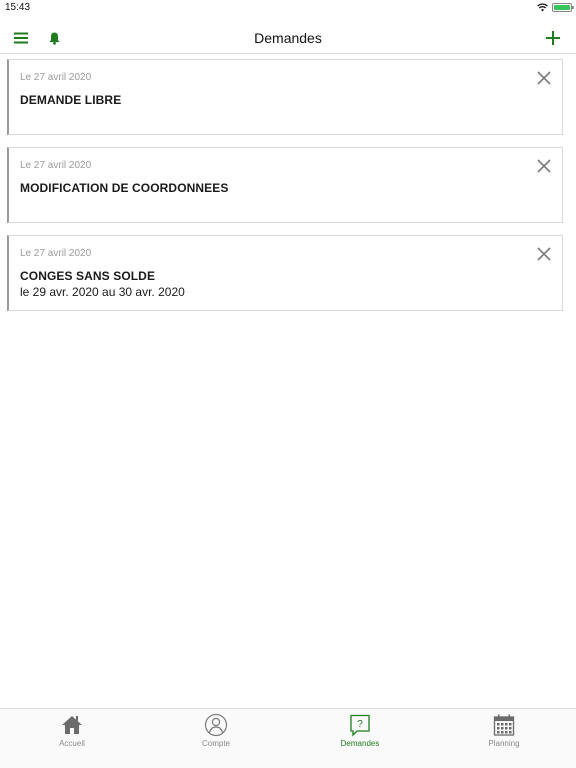 This screenshot has width=576, height=768. What do you see at coordinates (504, 725) in the screenshot?
I see `calendar-icon` at bounding box center [504, 725].